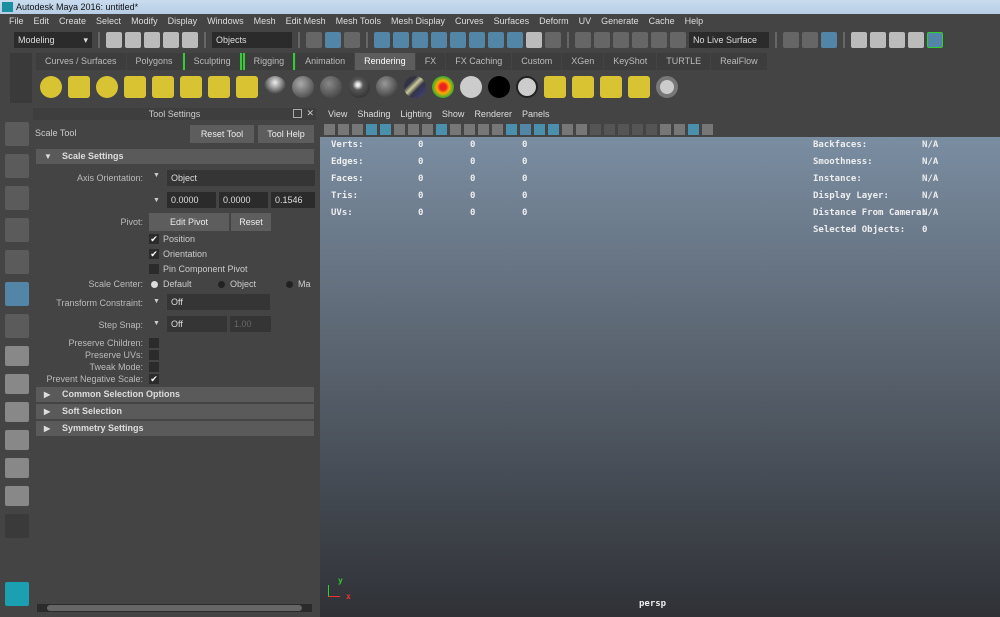  What do you see at coordinates (16, 166) in the screenshot?
I see `lasso-tool-icon` at bounding box center [16, 166].